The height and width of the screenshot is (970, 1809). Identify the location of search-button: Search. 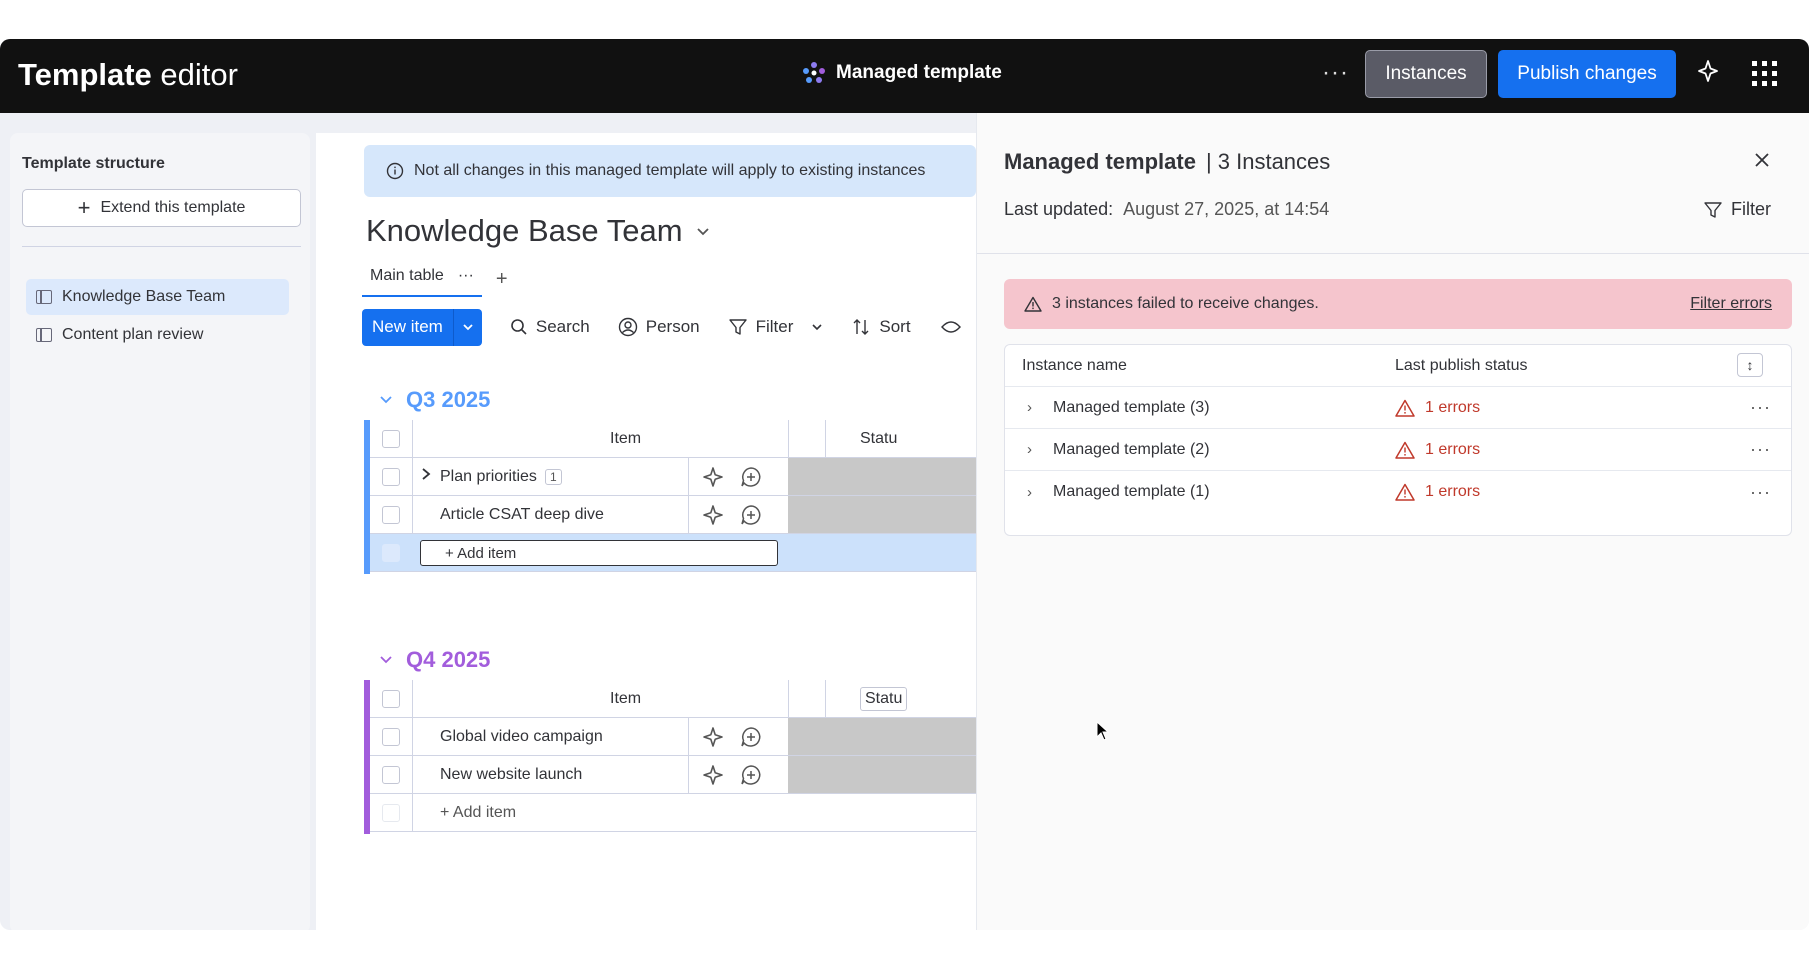
(550, 327).